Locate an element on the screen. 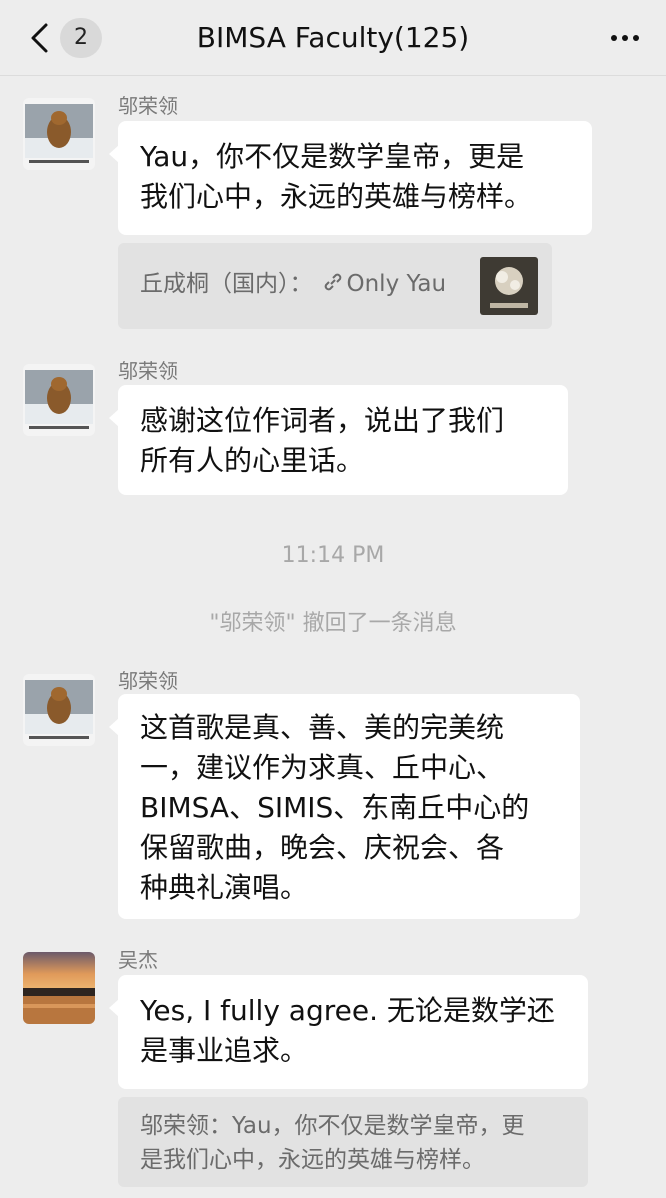 The width and height of the screenshot is (666, 1198). quote-line: 邬荣领：Yau，你不仅是数学皇帝，更 is located at coordinates (332, 1126).